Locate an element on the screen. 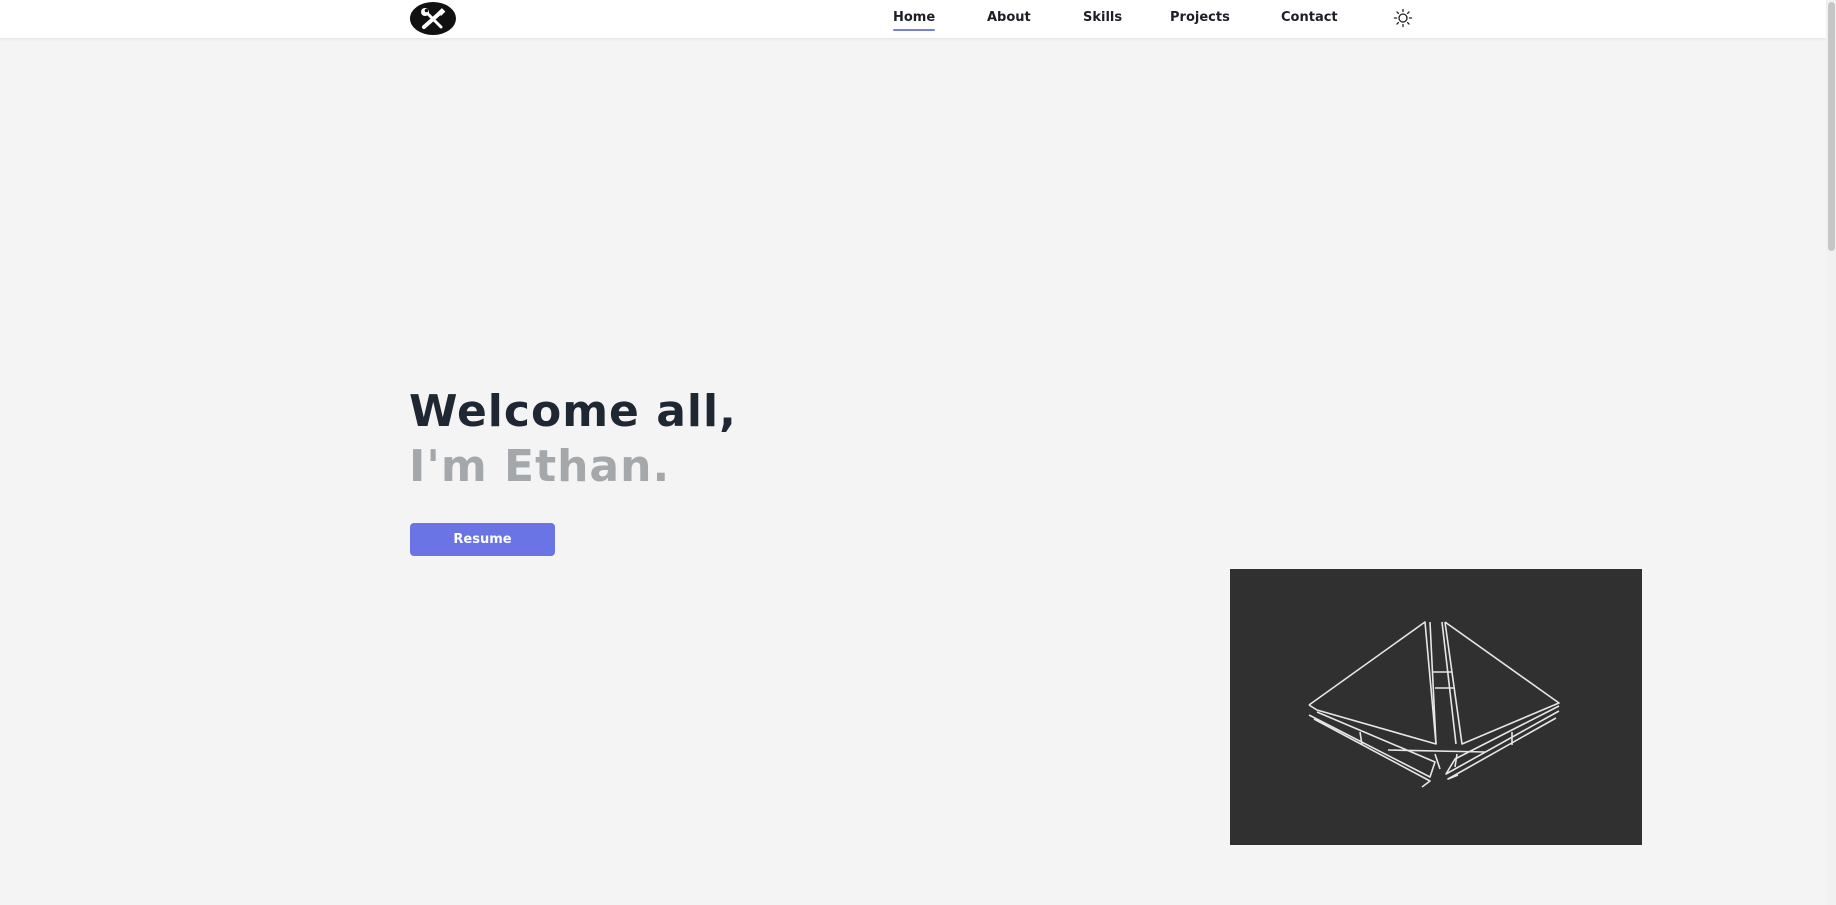 The width and height of the screenshot is (1836, 905). 3d-render-canvas is located at coordinates (1436, 707).